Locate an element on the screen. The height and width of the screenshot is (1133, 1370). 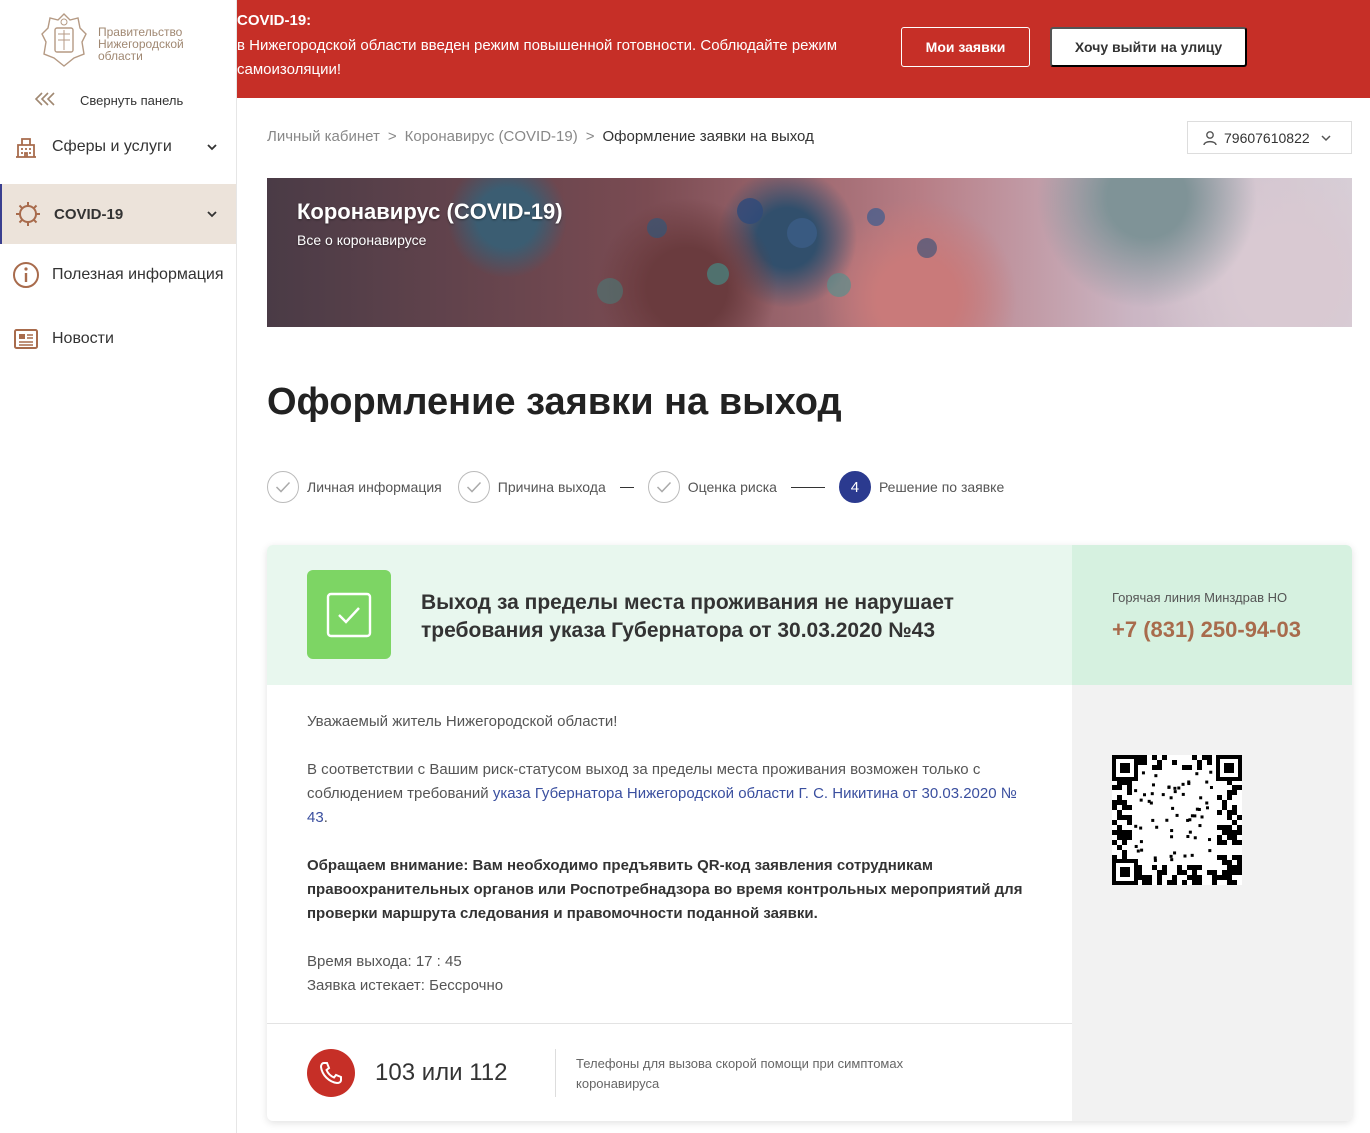
phone-icon is located at coordinates (331, 1073).